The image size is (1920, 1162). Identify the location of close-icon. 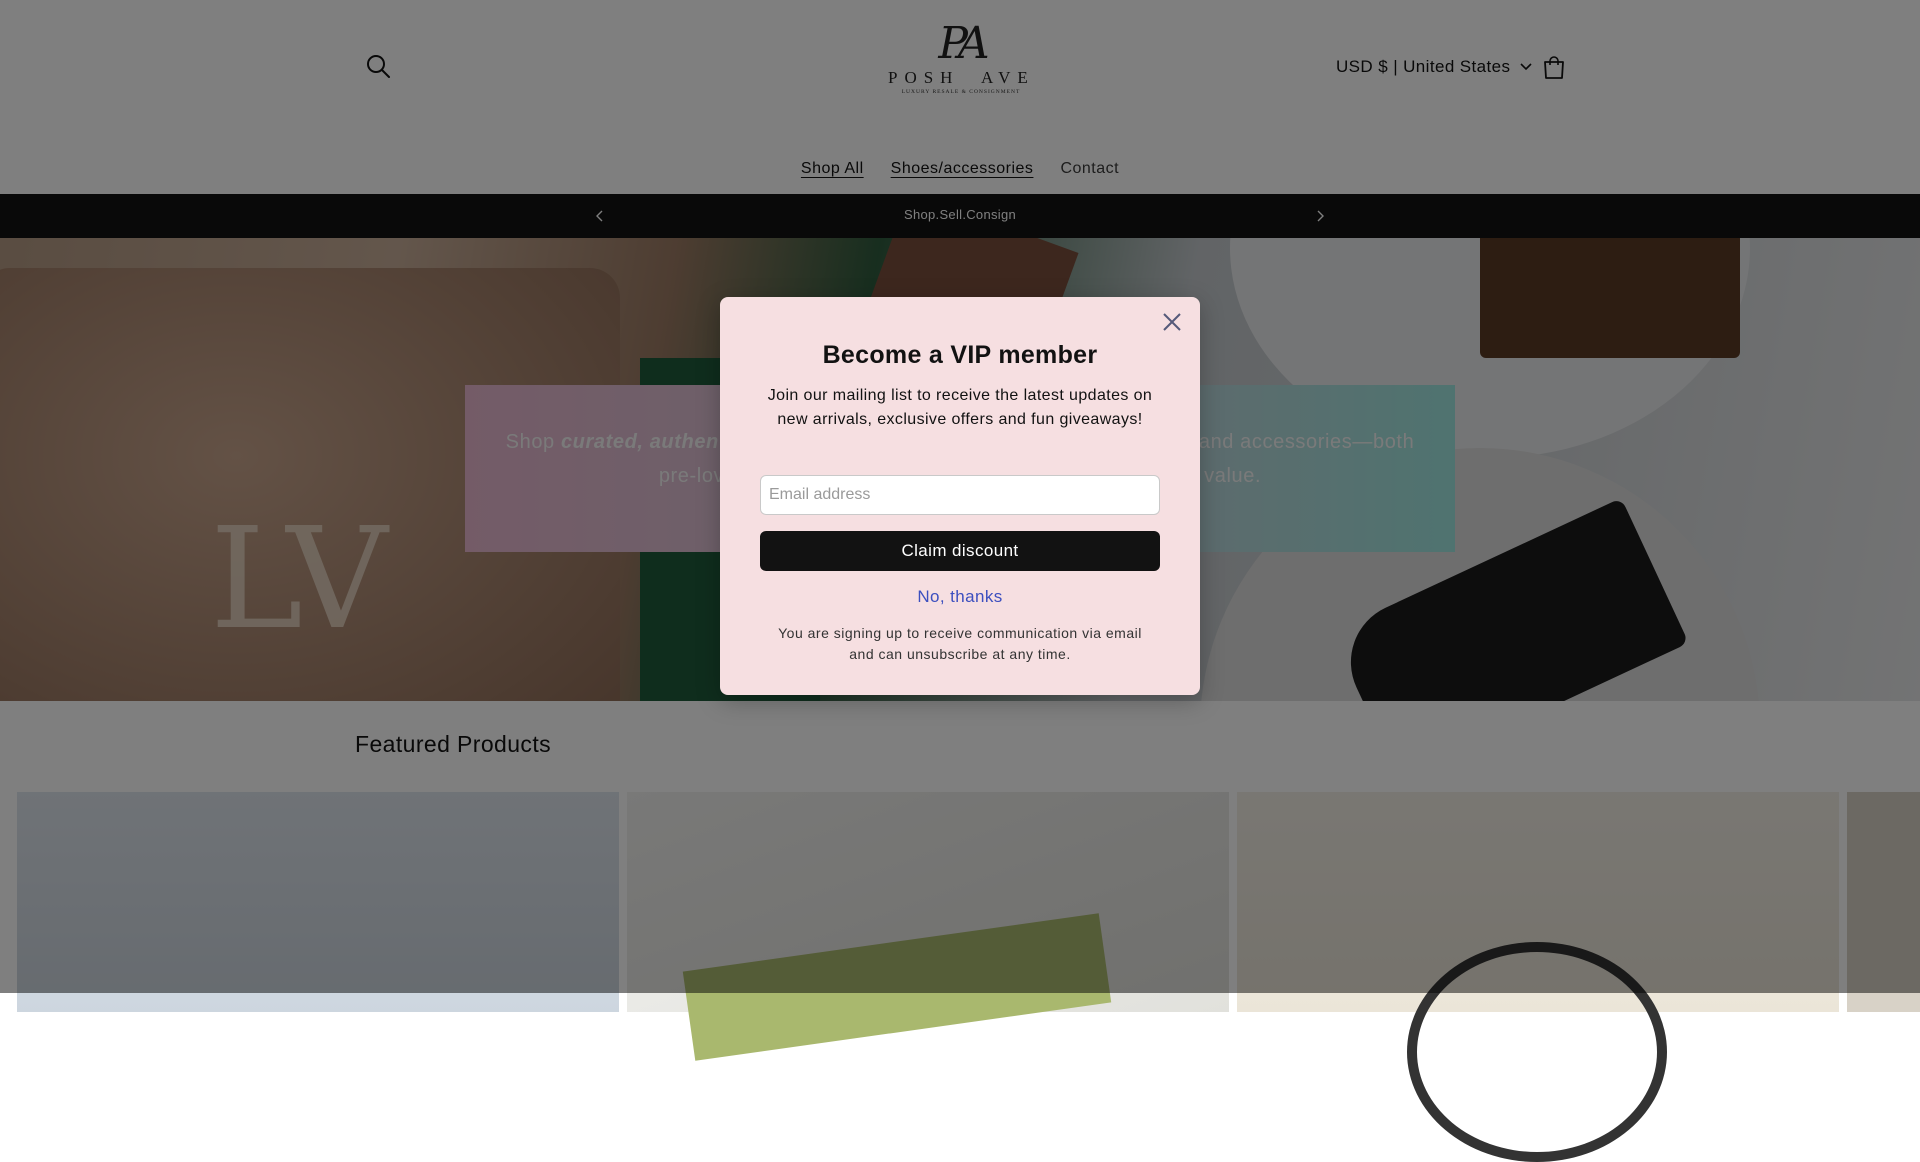
(1172, 322).